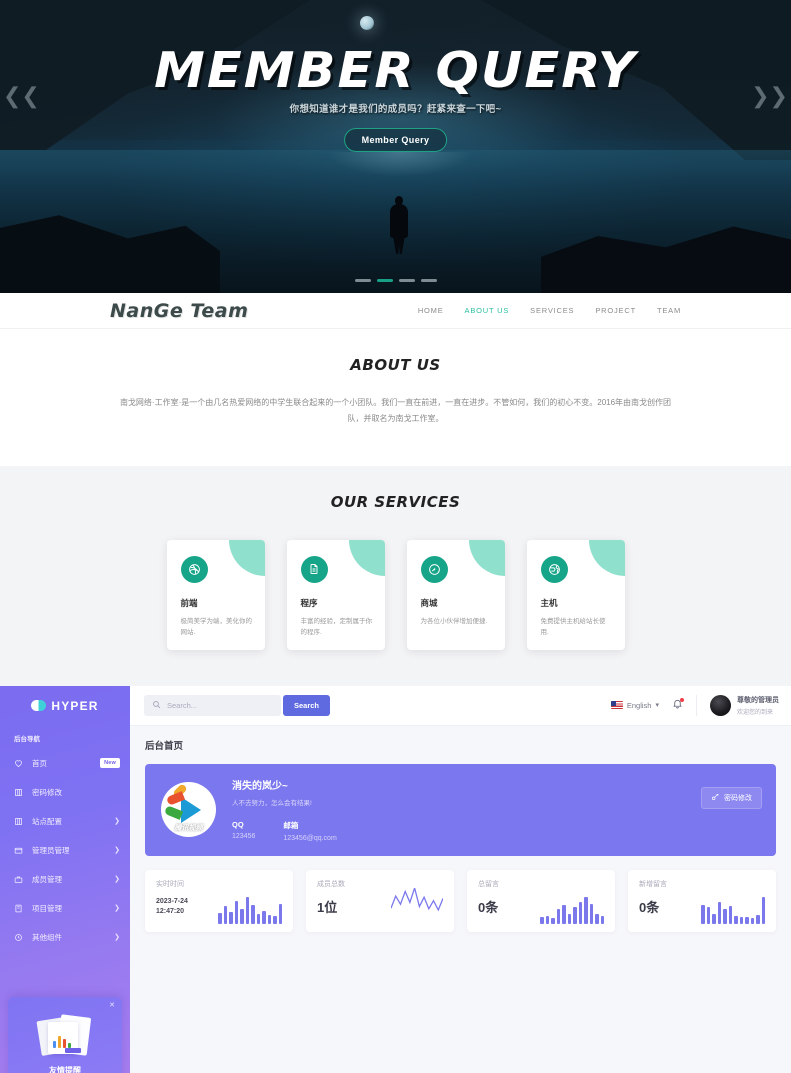 The height and width of the screenshot is (1073, 791). What do you see at coordinates (395, 140) in the screenshot?
I see `member-query-button: Member Query` at bounding box center [395, 140].